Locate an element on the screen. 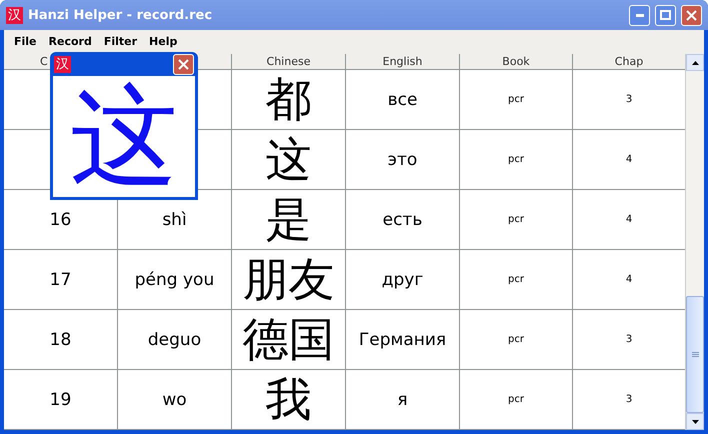 This screenshot has height=434, width=708. scroll-up-button is located at coordinates (695, 62).